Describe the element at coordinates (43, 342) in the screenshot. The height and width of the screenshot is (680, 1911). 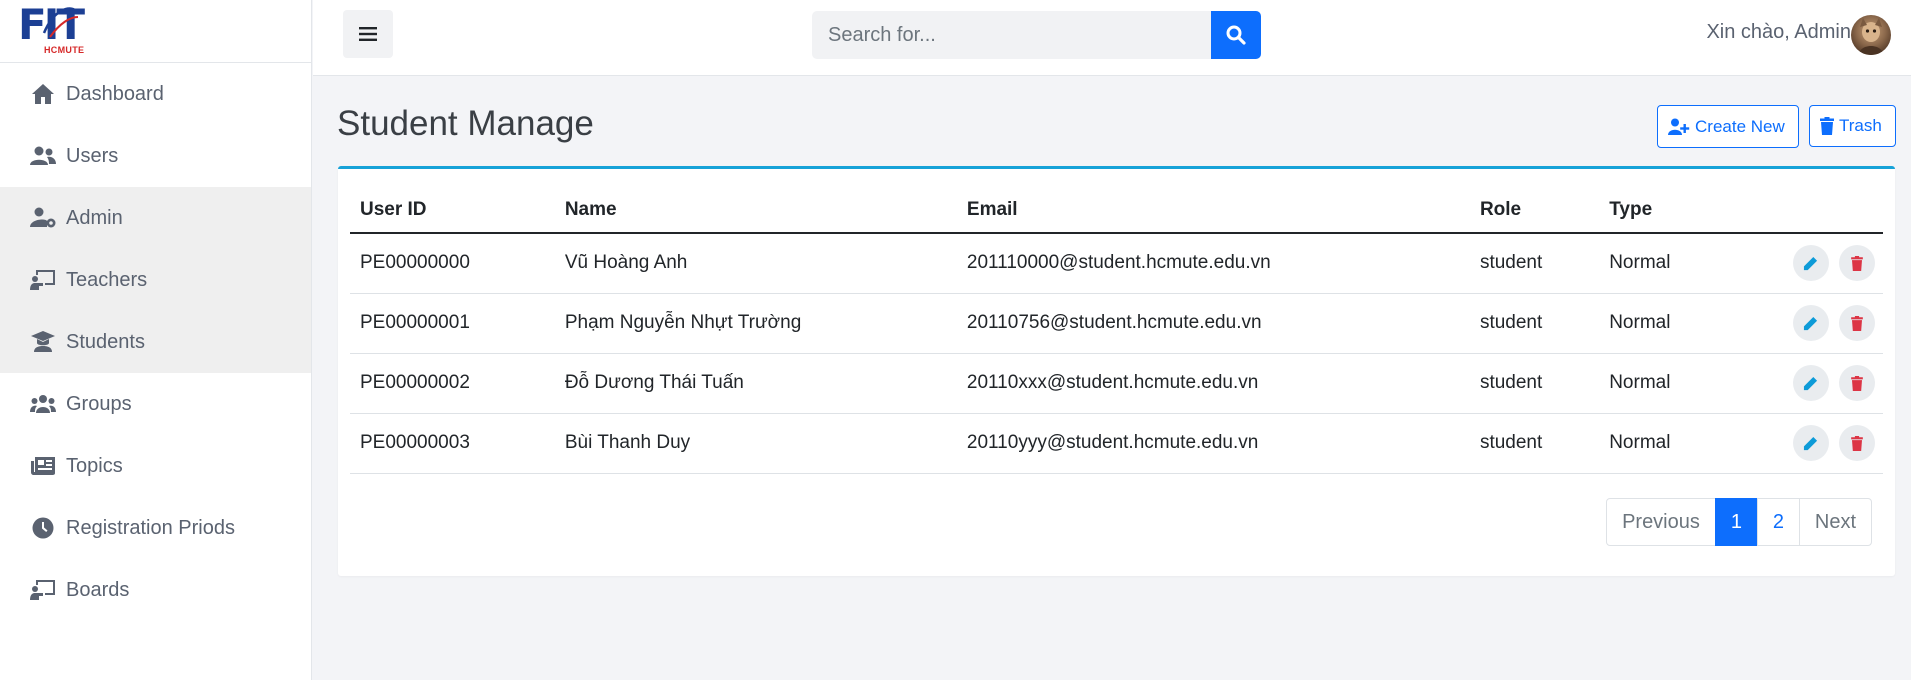
I see `graduate-icon` at that location.